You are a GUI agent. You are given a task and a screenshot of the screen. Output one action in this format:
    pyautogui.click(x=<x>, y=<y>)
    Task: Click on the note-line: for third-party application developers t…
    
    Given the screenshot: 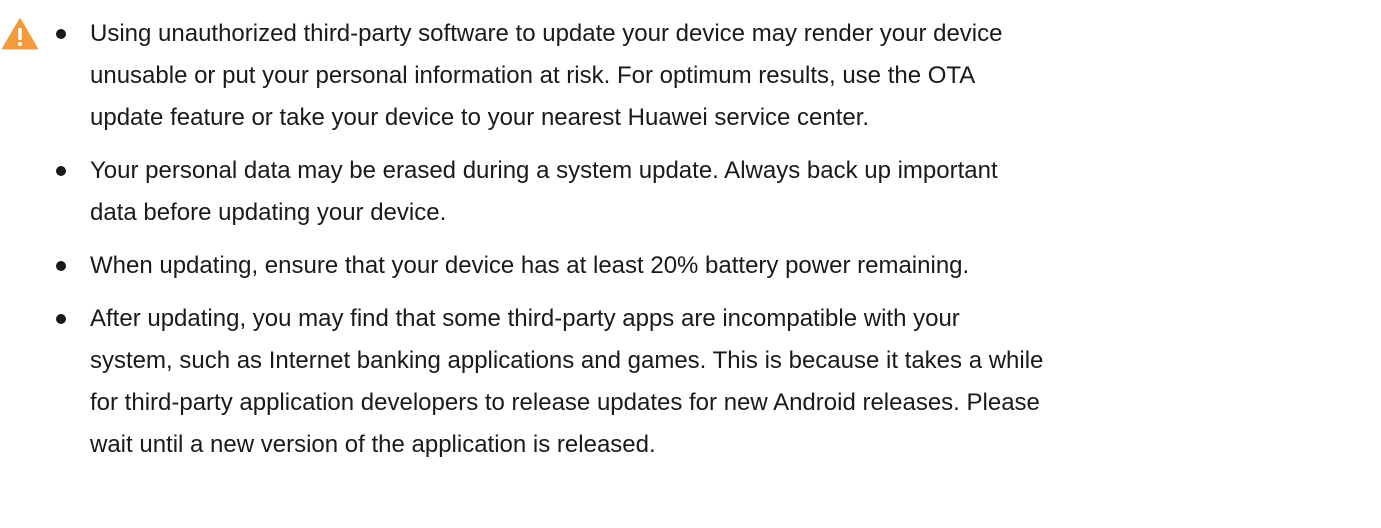 What is the action you would take?
    pyautogui.click(x=565, y=402)
    